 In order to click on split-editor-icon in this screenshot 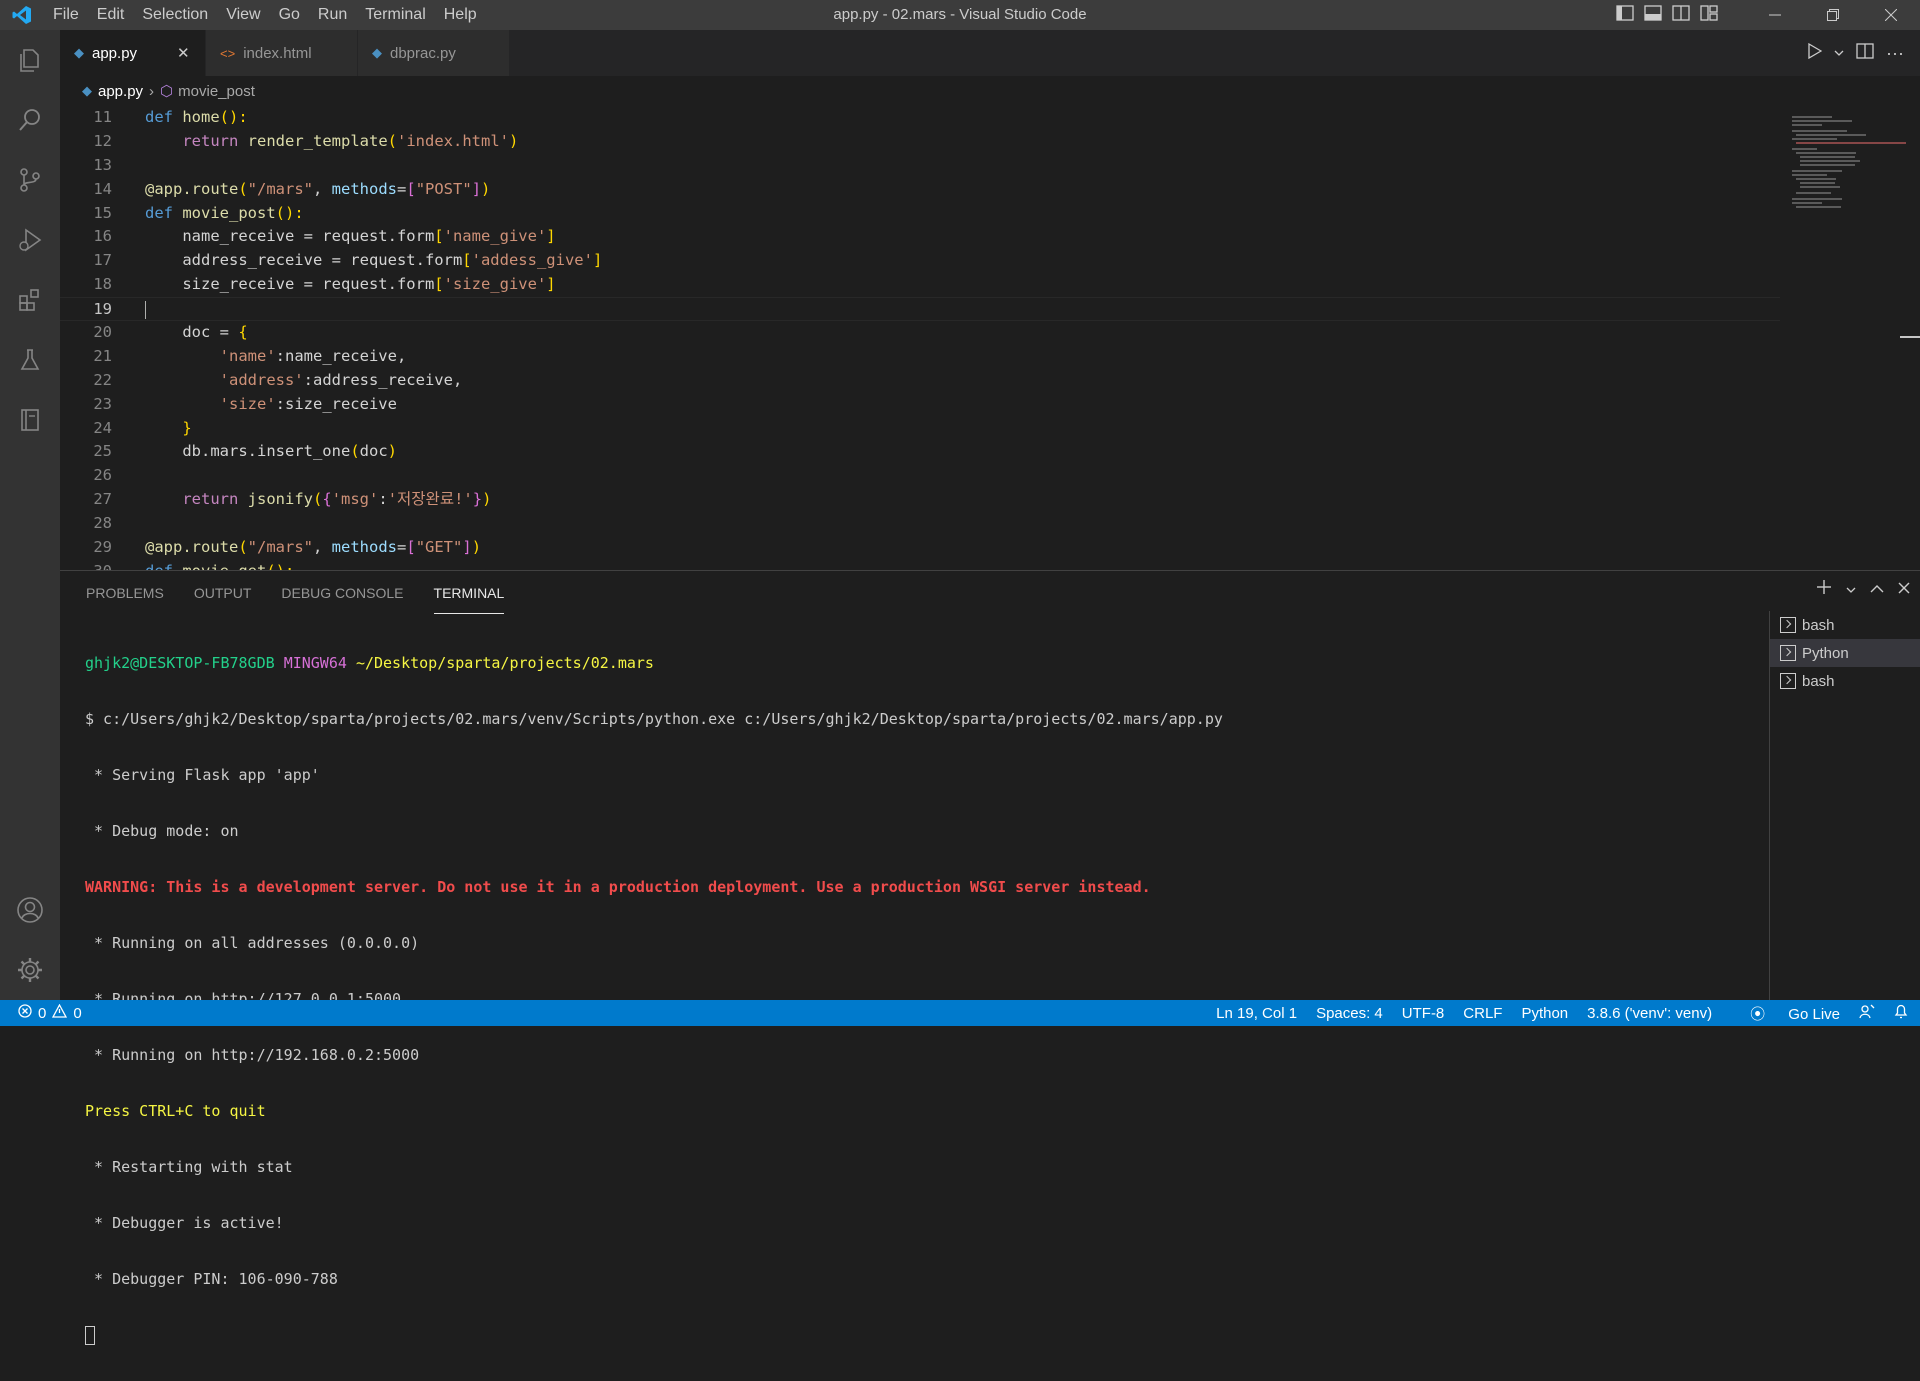, I will do `click(1865, 53)`.